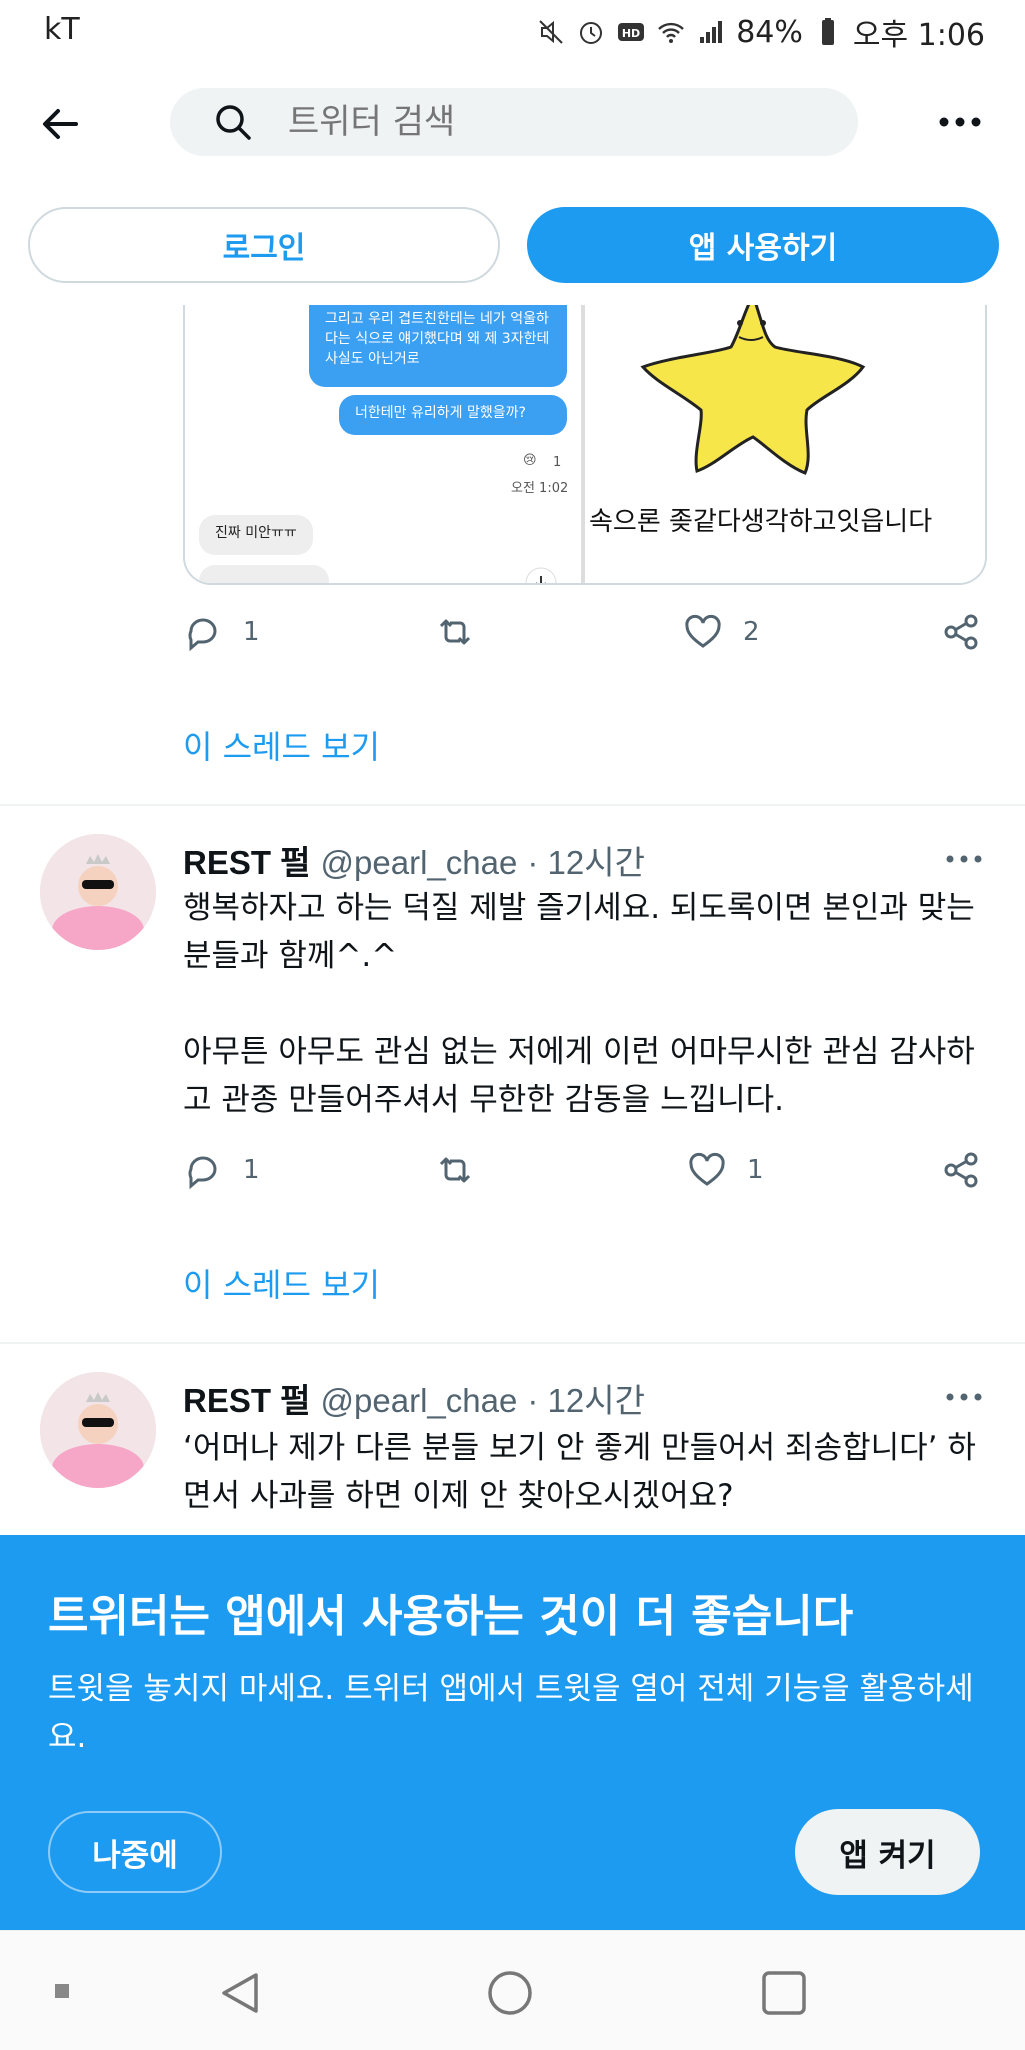 This screenshot has height=2050, width=1025. What do you see at coordinates (671, 32) in the screenshot?
I see `wifi-icon` at bounding box center [671, 32].